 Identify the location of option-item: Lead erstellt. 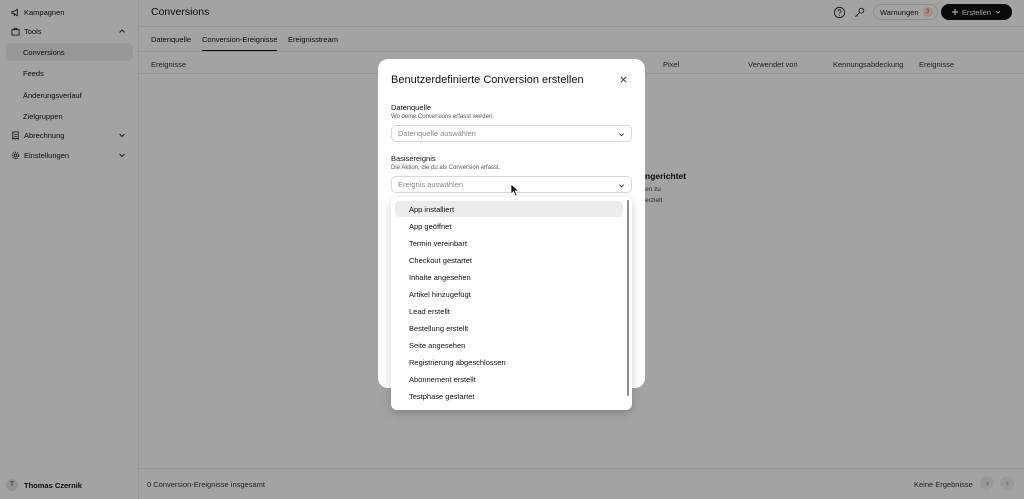
(509, 311).